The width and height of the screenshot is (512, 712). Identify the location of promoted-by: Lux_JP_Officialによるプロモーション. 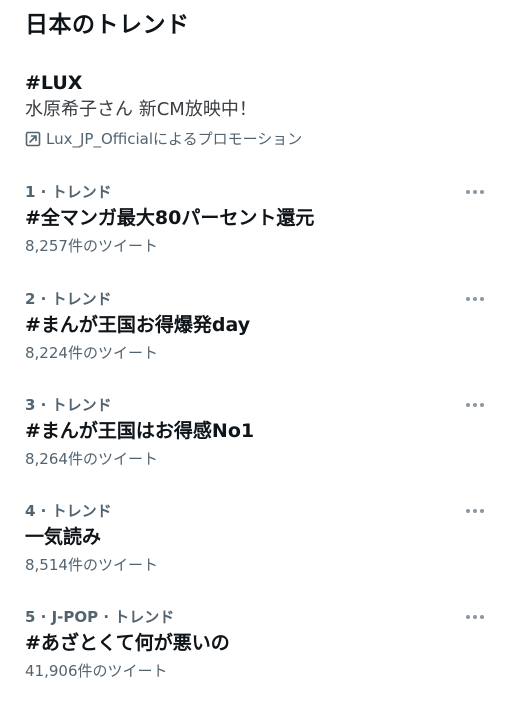
(163, 139).